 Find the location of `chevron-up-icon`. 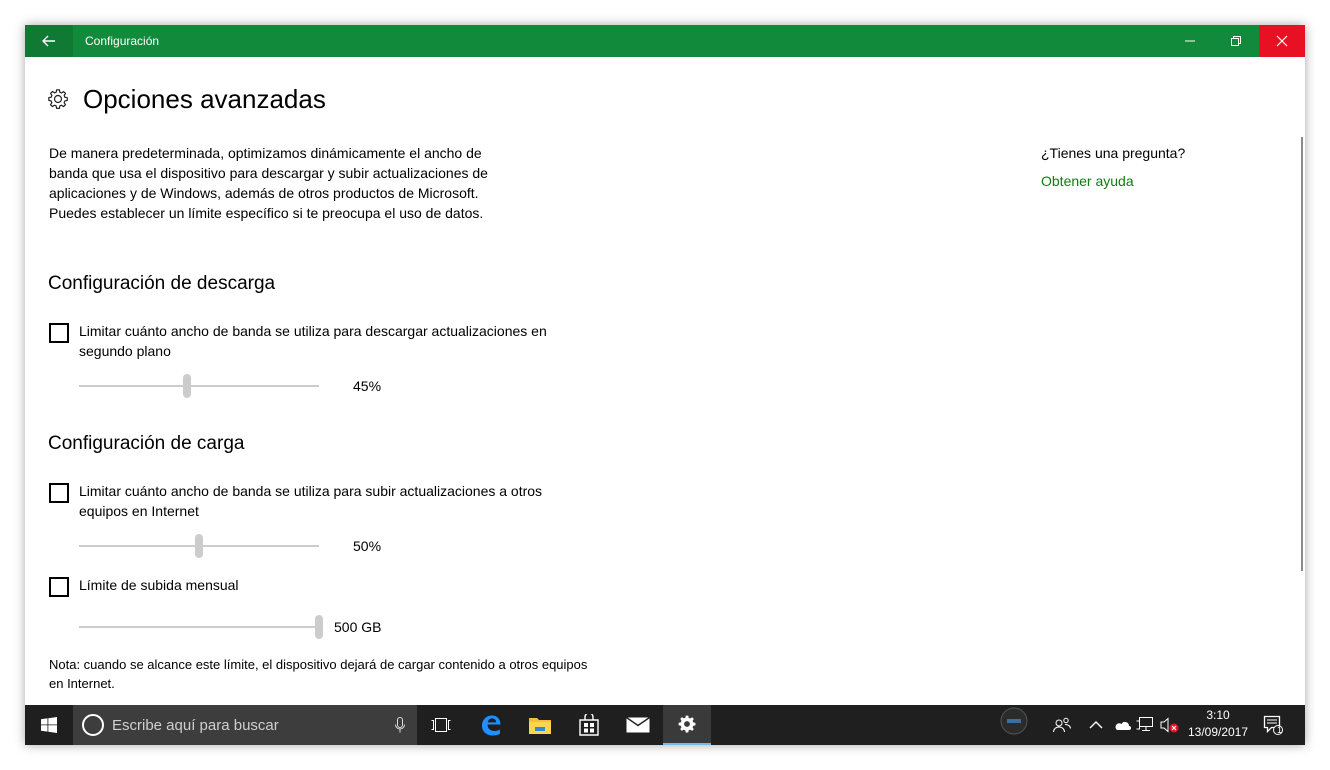

chevron-up-icon is located at coordinates (1096, 725).